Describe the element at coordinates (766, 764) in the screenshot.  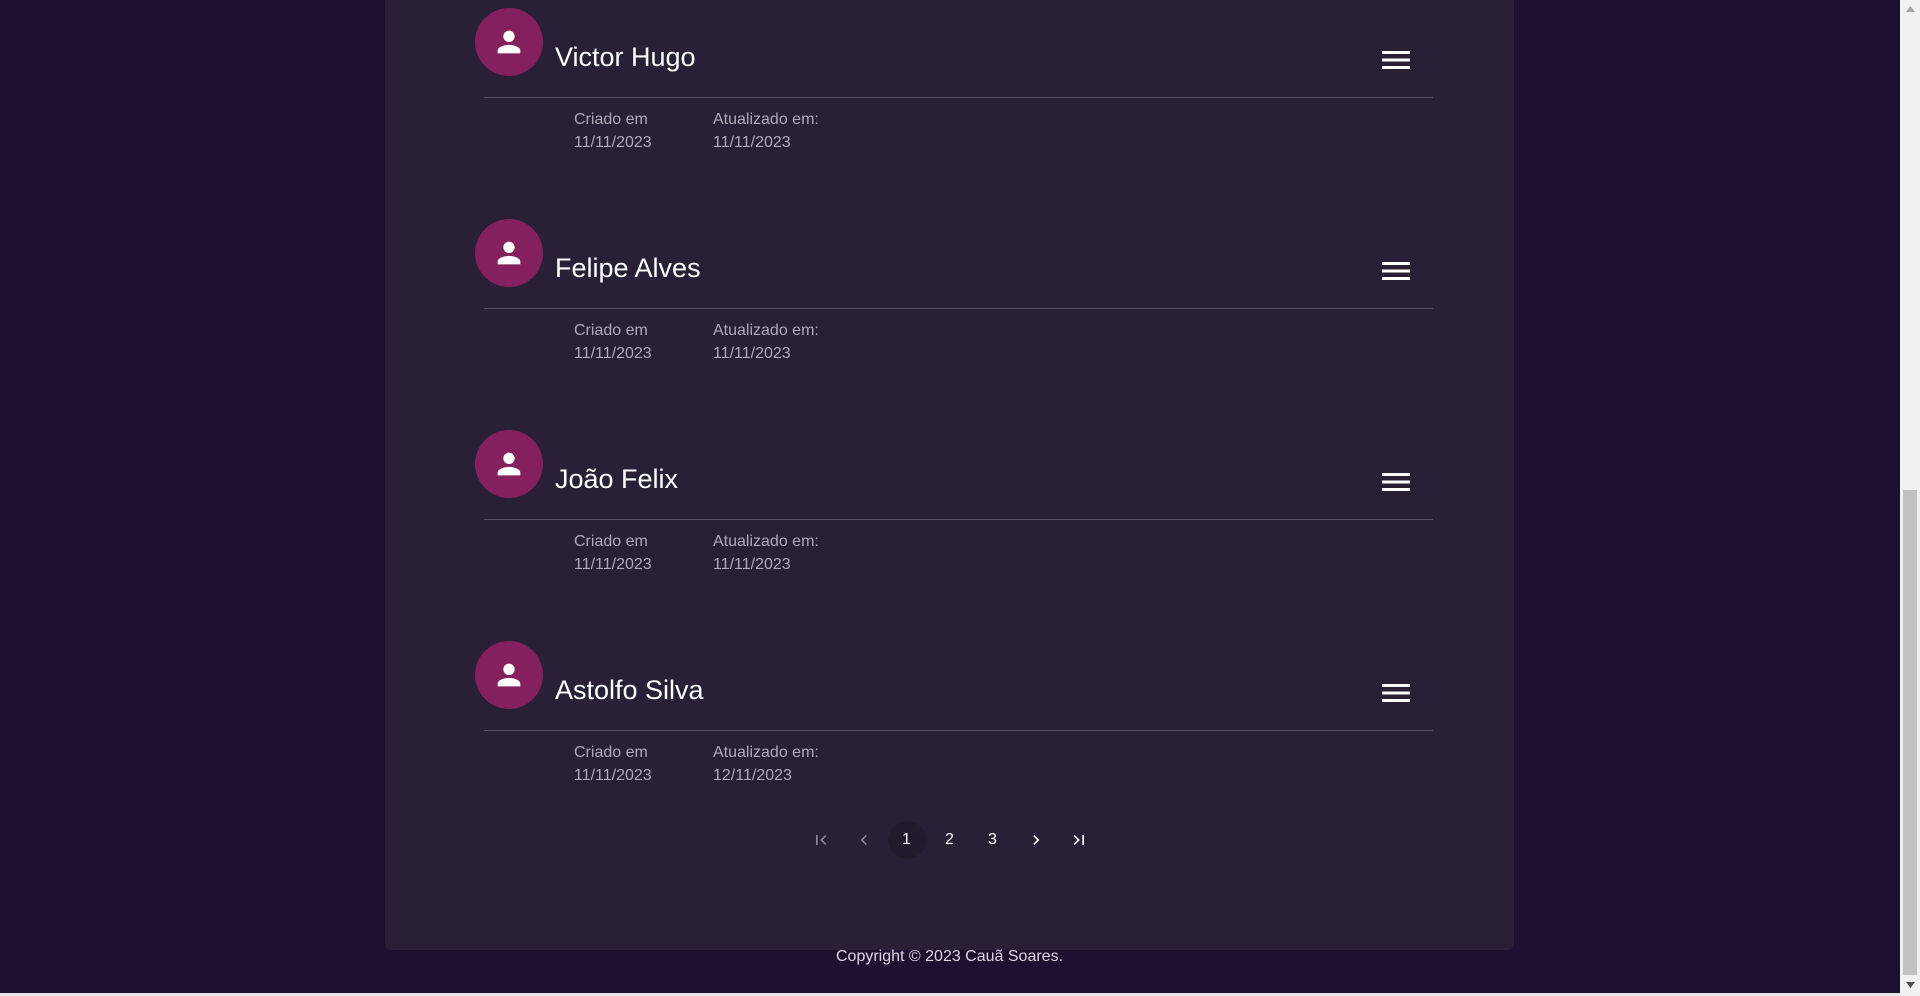
I see `updated-info: Atualizado em: 12/11/2023` at that location.